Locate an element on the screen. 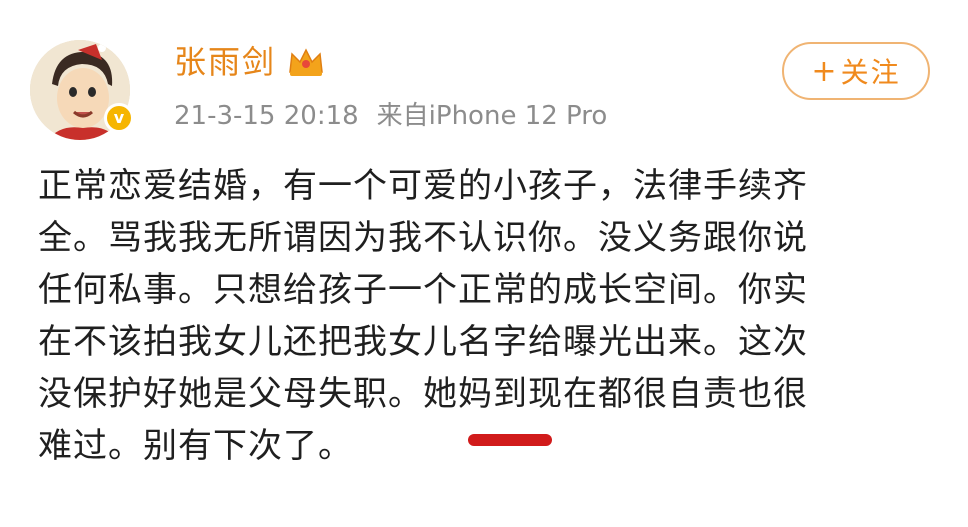 Image resolution: width=968 pixels, height=527 pixels. post-meta: 21-3-15 20:18 来自iPhone 12 Pro is located at coordinates (390, 116).